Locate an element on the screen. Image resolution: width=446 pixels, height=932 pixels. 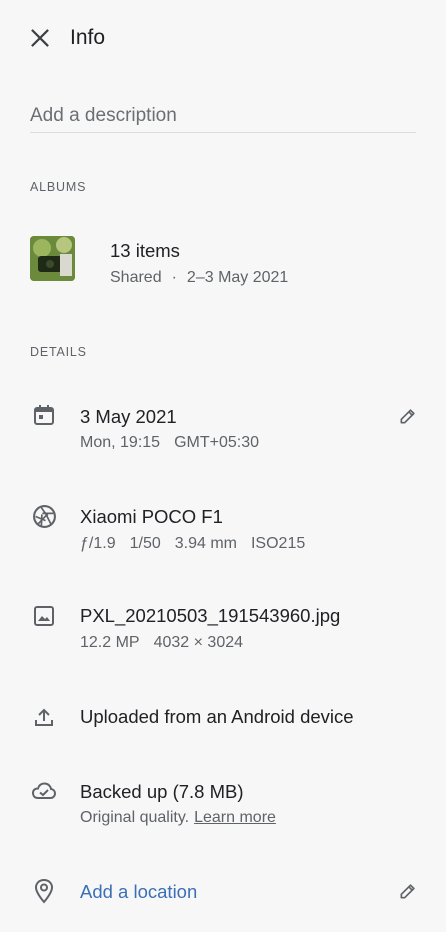
file-name: PXL_20210503_191543960.jpg is located at coordinates (210, 615).